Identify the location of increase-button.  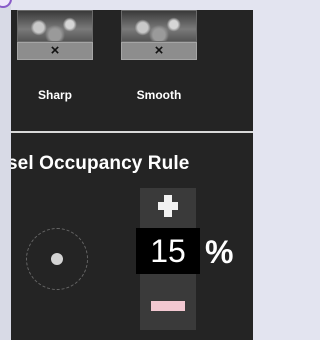
(168, 206).